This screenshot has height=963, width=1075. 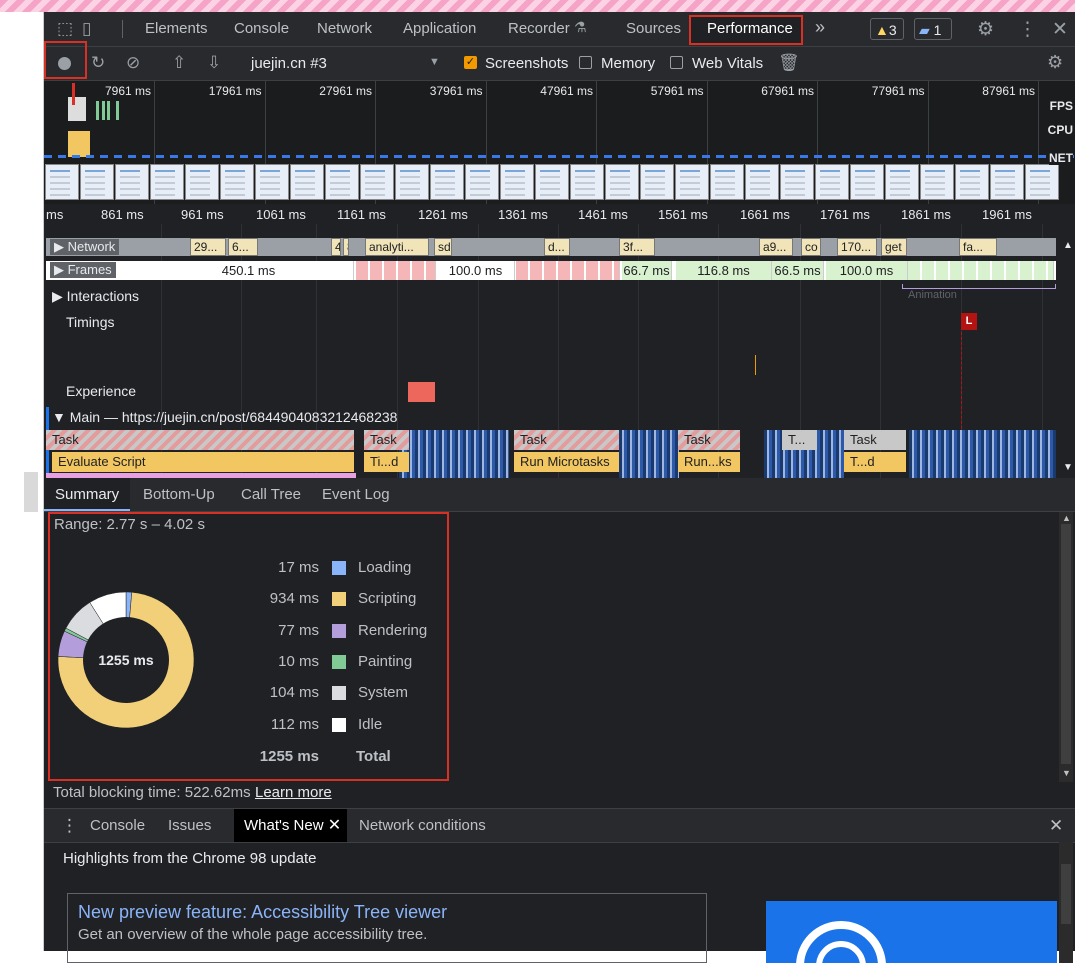 I want to click on network-track-label: ▶ Network, so click(x=85, y=247).